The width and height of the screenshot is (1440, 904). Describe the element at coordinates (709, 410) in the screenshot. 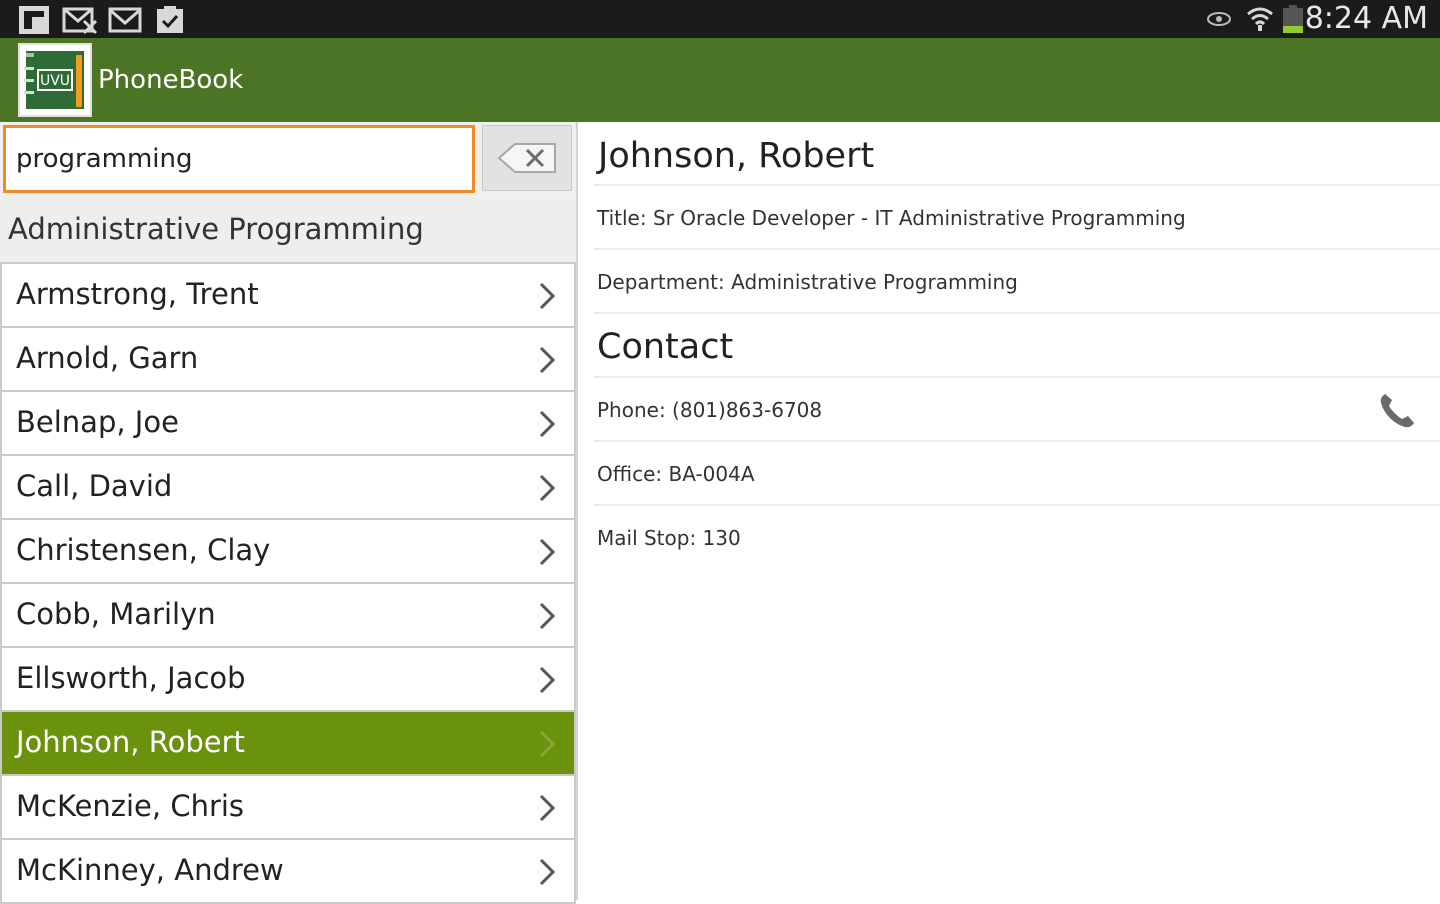

I see `detail-phone: Phone: (801)863-6708` at that location.